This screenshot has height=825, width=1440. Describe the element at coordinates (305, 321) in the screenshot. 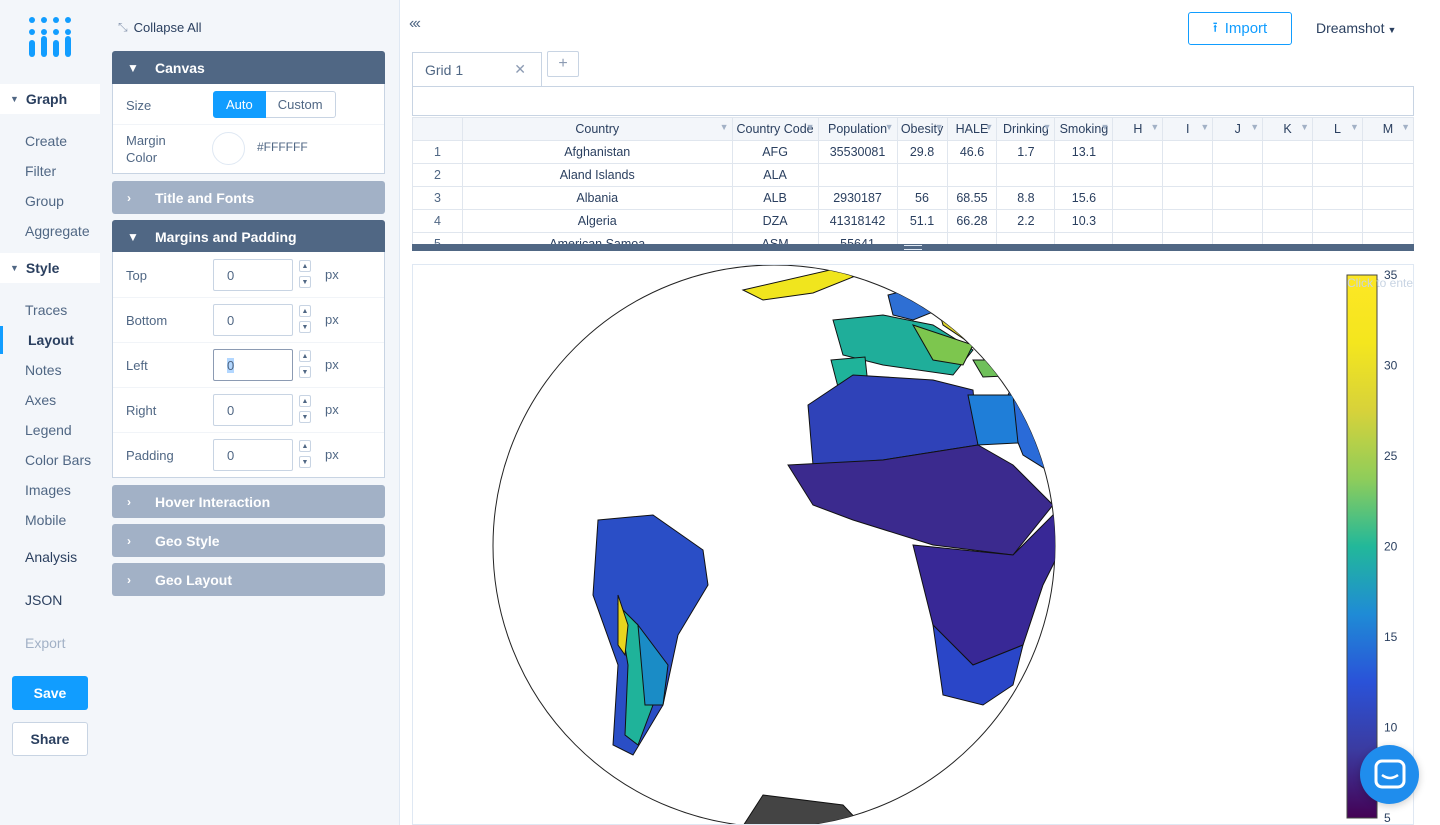

I see `margin-bottom-stepper: ▲ ▼` at that location.